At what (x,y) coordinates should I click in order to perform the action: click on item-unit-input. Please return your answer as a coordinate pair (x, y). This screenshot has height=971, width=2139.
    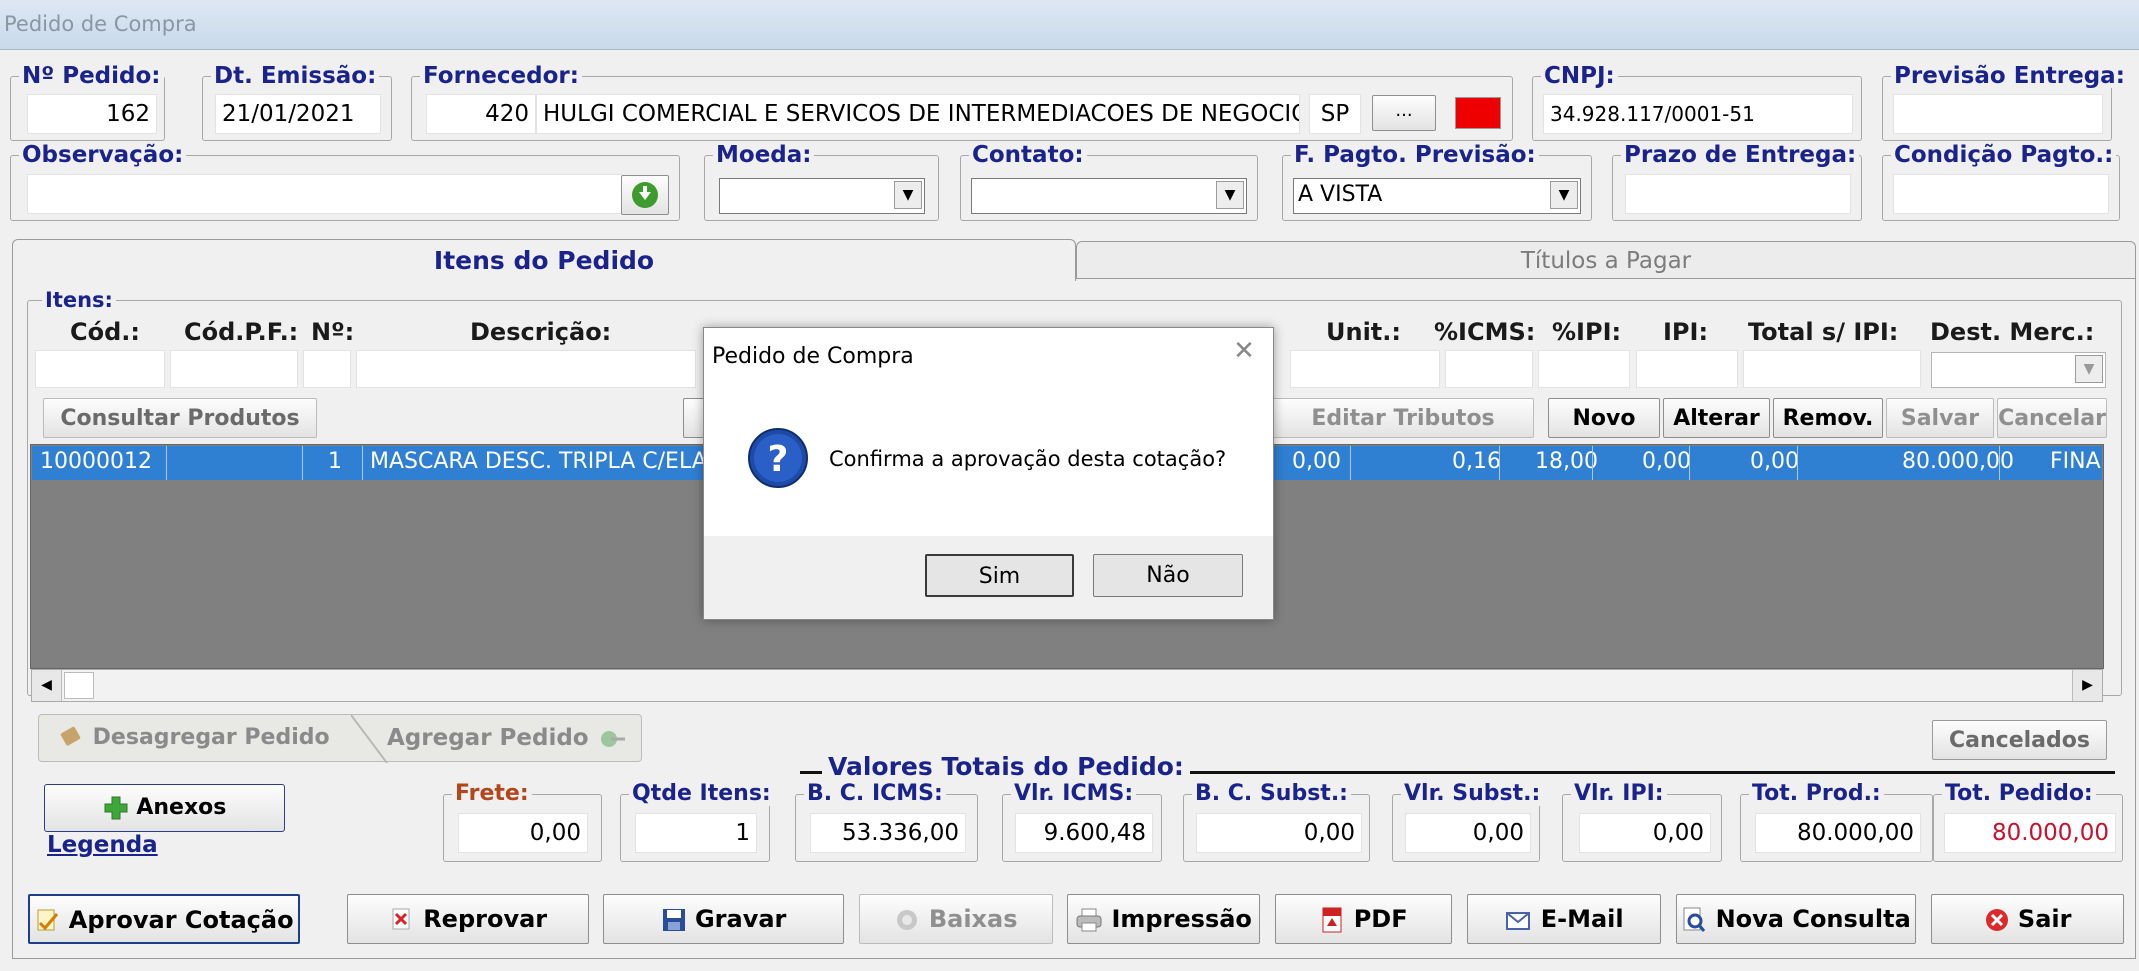
    Looking at the image, I should click on (1365, 369).